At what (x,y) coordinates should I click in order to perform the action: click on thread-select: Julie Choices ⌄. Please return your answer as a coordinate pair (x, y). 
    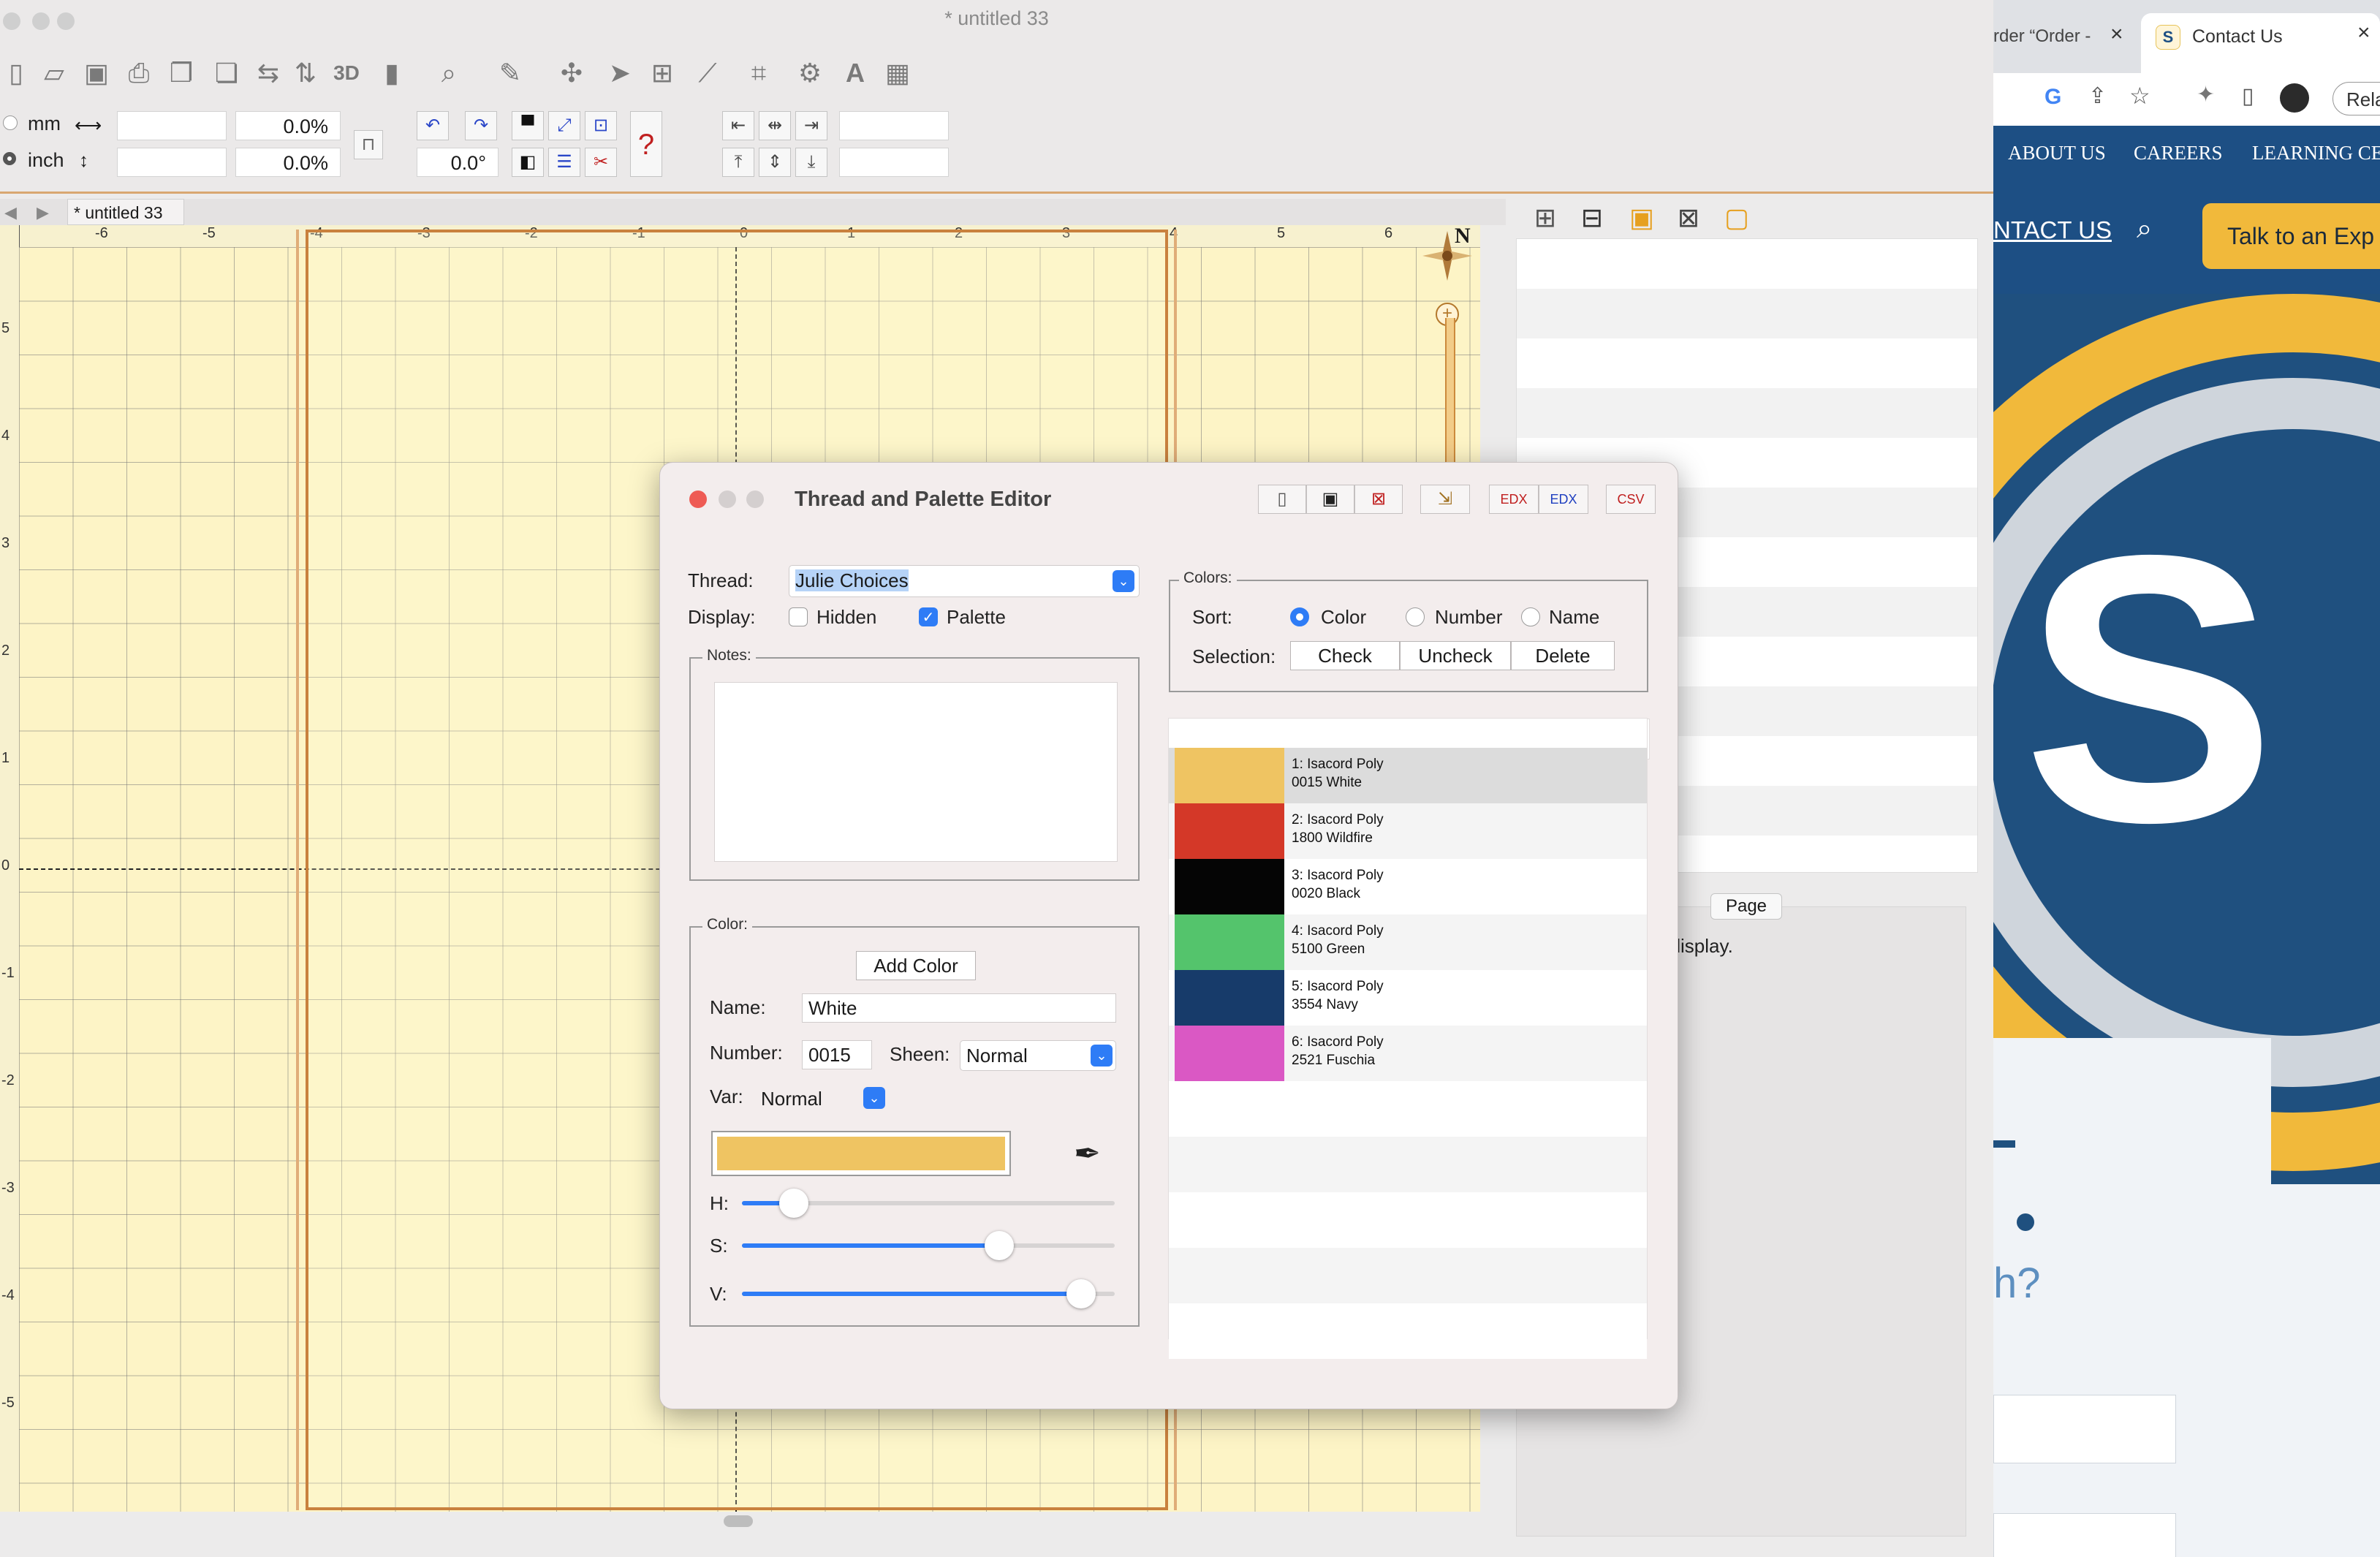
    Looking at the image, I should click on (964, 581).